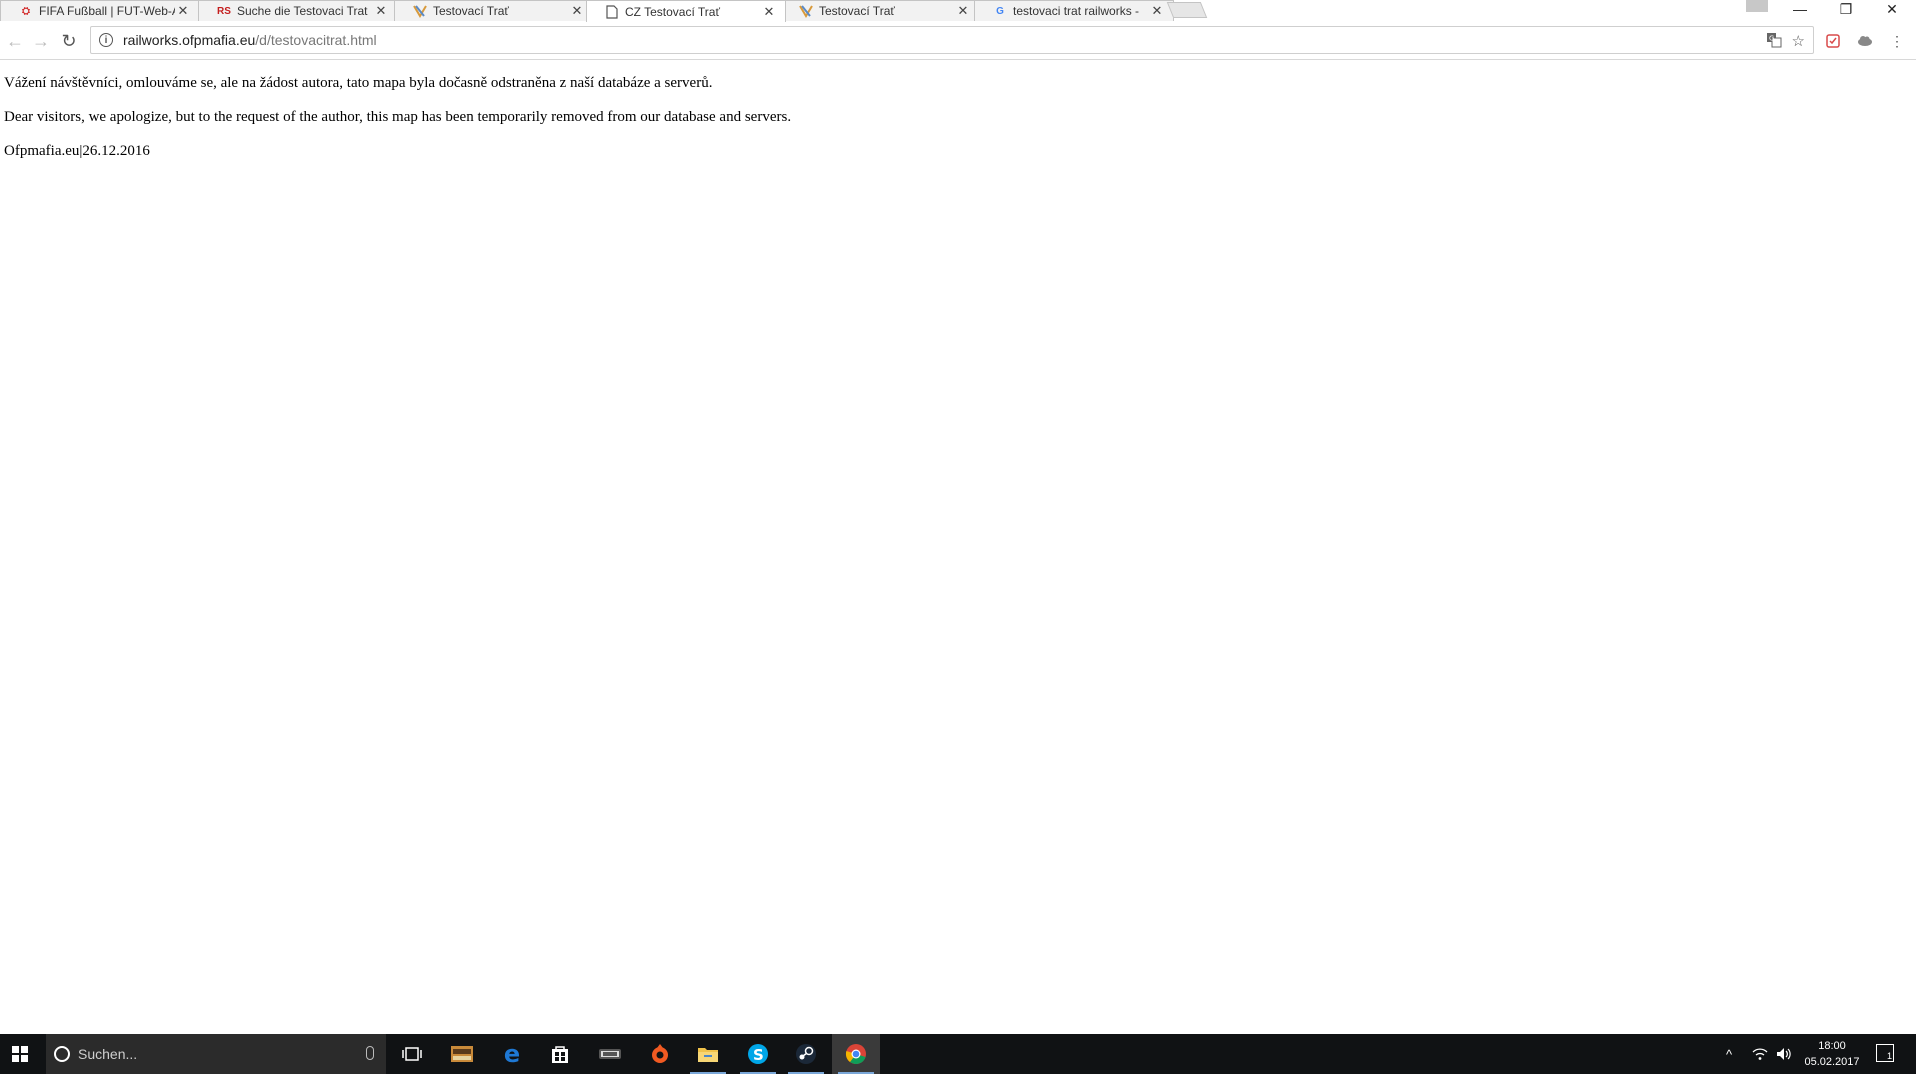 This screenshot has height=1074, width=1916. I want to click on url-host: railworks.ofpmafia.eu, so click(189, 40).